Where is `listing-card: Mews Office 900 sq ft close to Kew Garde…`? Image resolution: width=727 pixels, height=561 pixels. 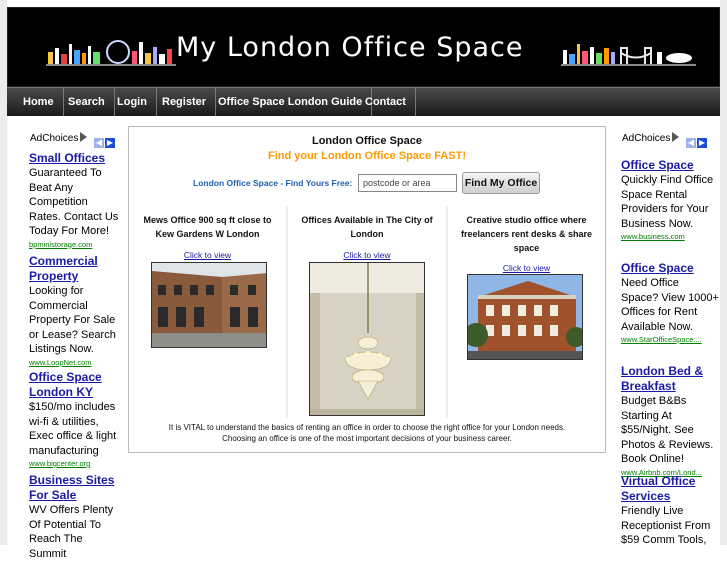
listing-card: Mews Office 900 sq ft close to Kew Garde… is located at coordinates (207, 312).